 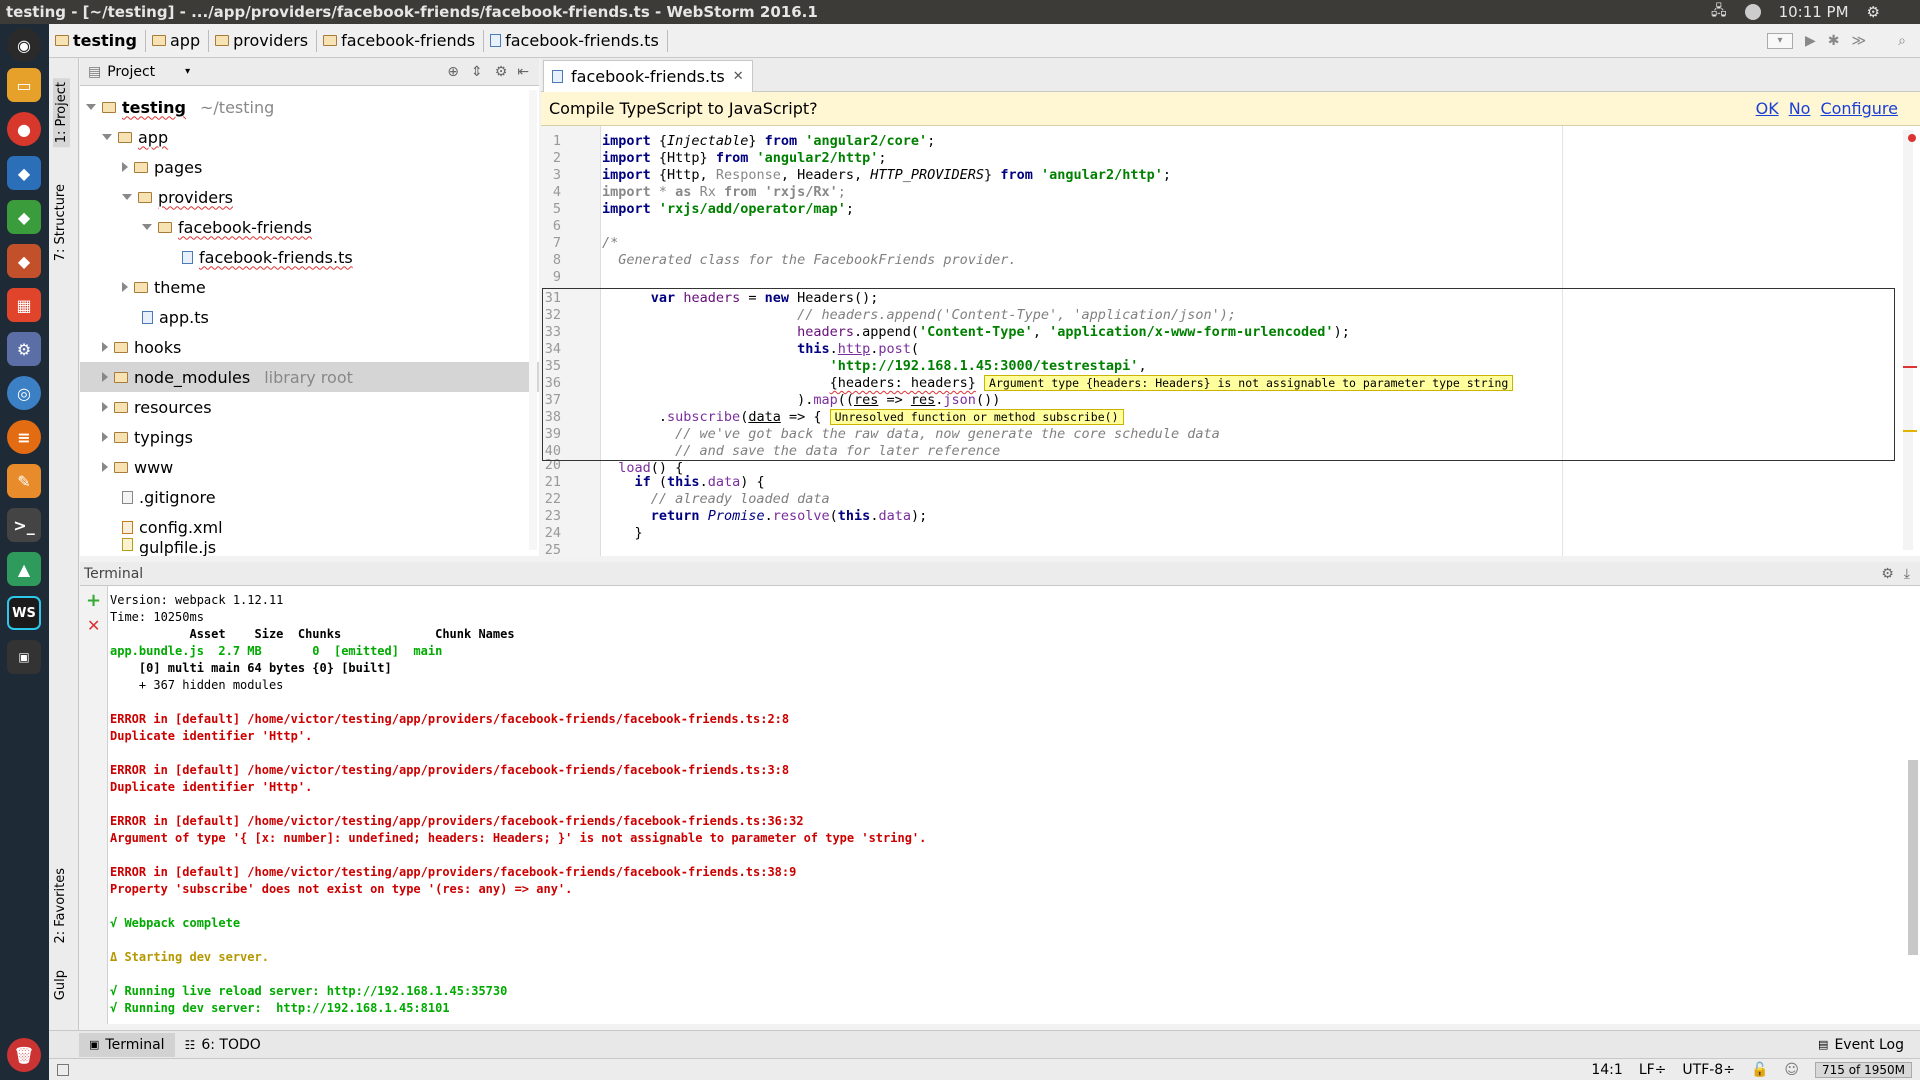 I want to click on breadcrumb-facebook-friends: facebook-friends, so click(x=401, y=40).